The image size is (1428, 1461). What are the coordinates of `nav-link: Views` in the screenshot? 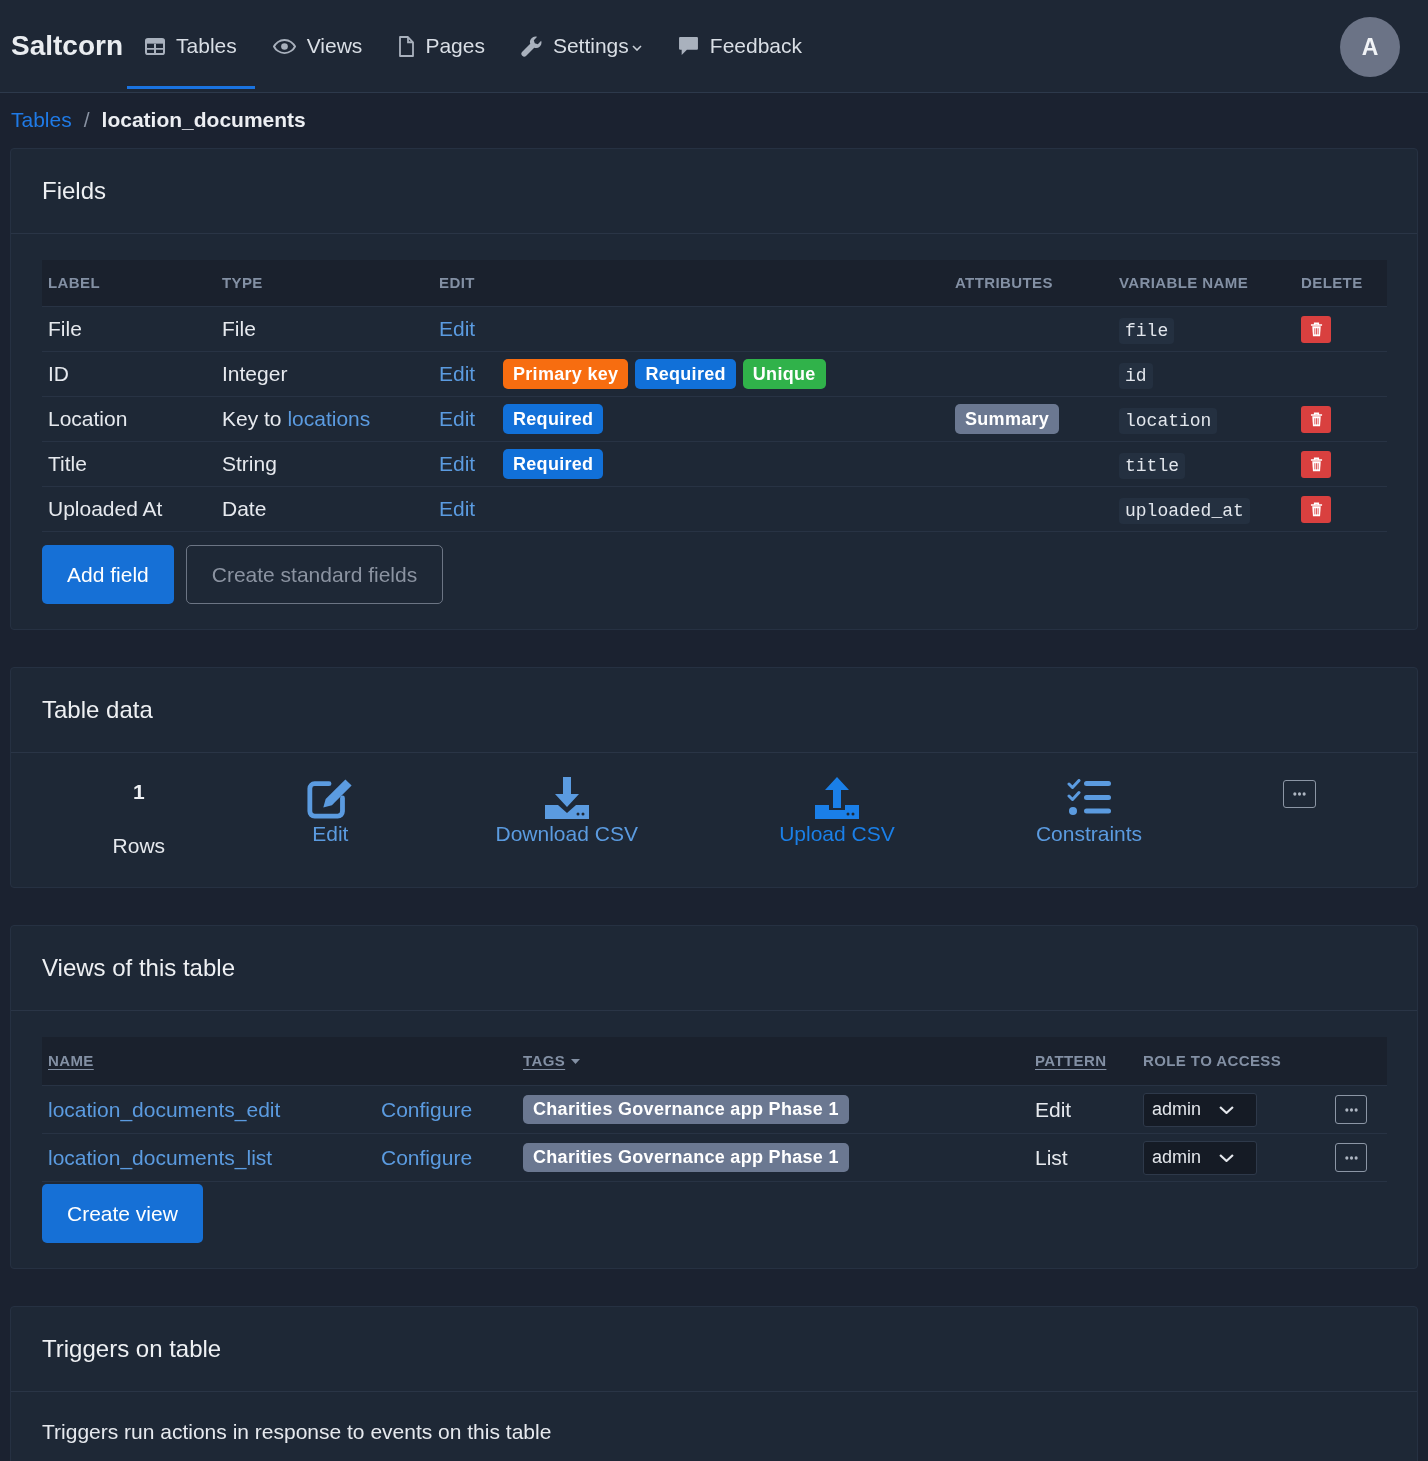 It's located at (317, 44).